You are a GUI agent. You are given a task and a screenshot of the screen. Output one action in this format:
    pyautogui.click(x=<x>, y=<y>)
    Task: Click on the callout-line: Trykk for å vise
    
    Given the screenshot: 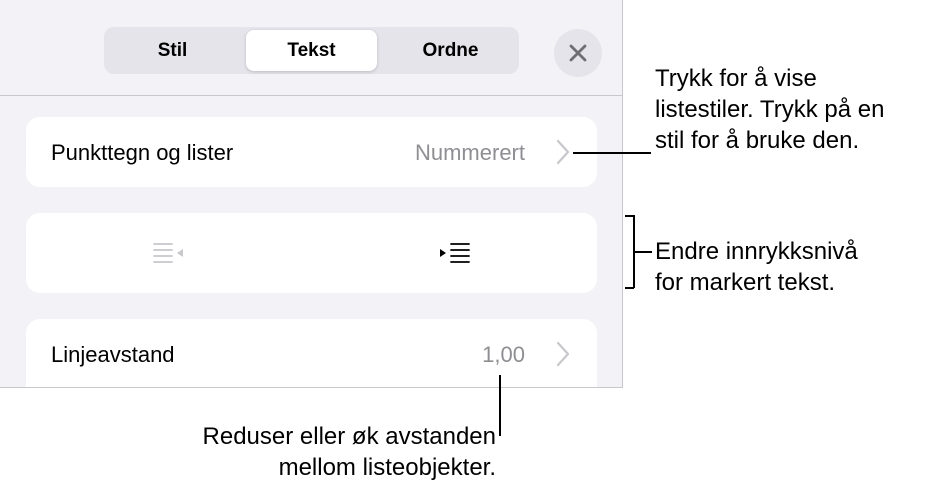 What is the action you would take?
    pyautogui.click(x=736, y=78)
    